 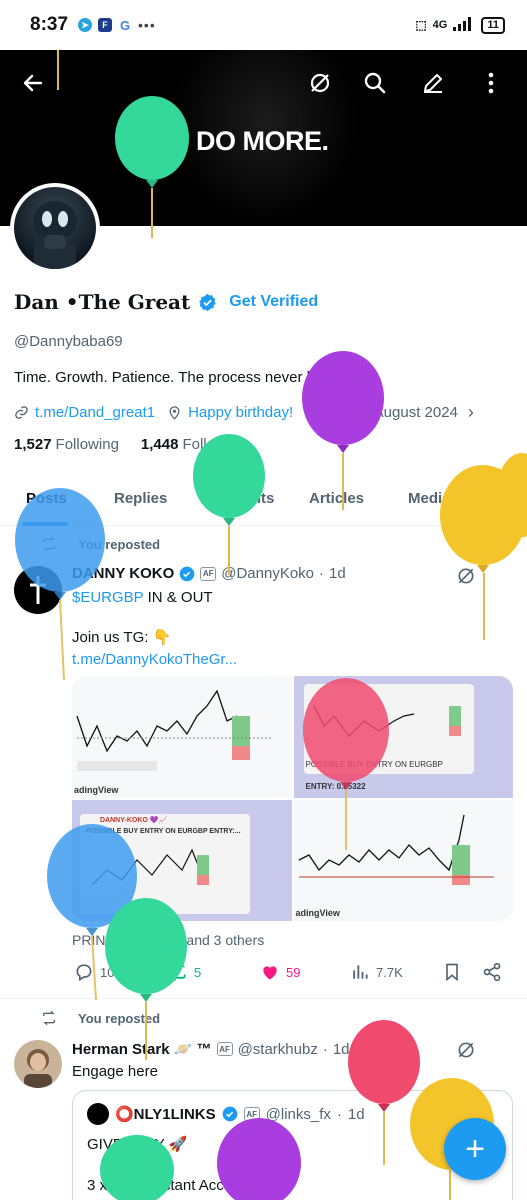 I want to click on repost-label-2: You reposted, so click(x=119, y=1018).